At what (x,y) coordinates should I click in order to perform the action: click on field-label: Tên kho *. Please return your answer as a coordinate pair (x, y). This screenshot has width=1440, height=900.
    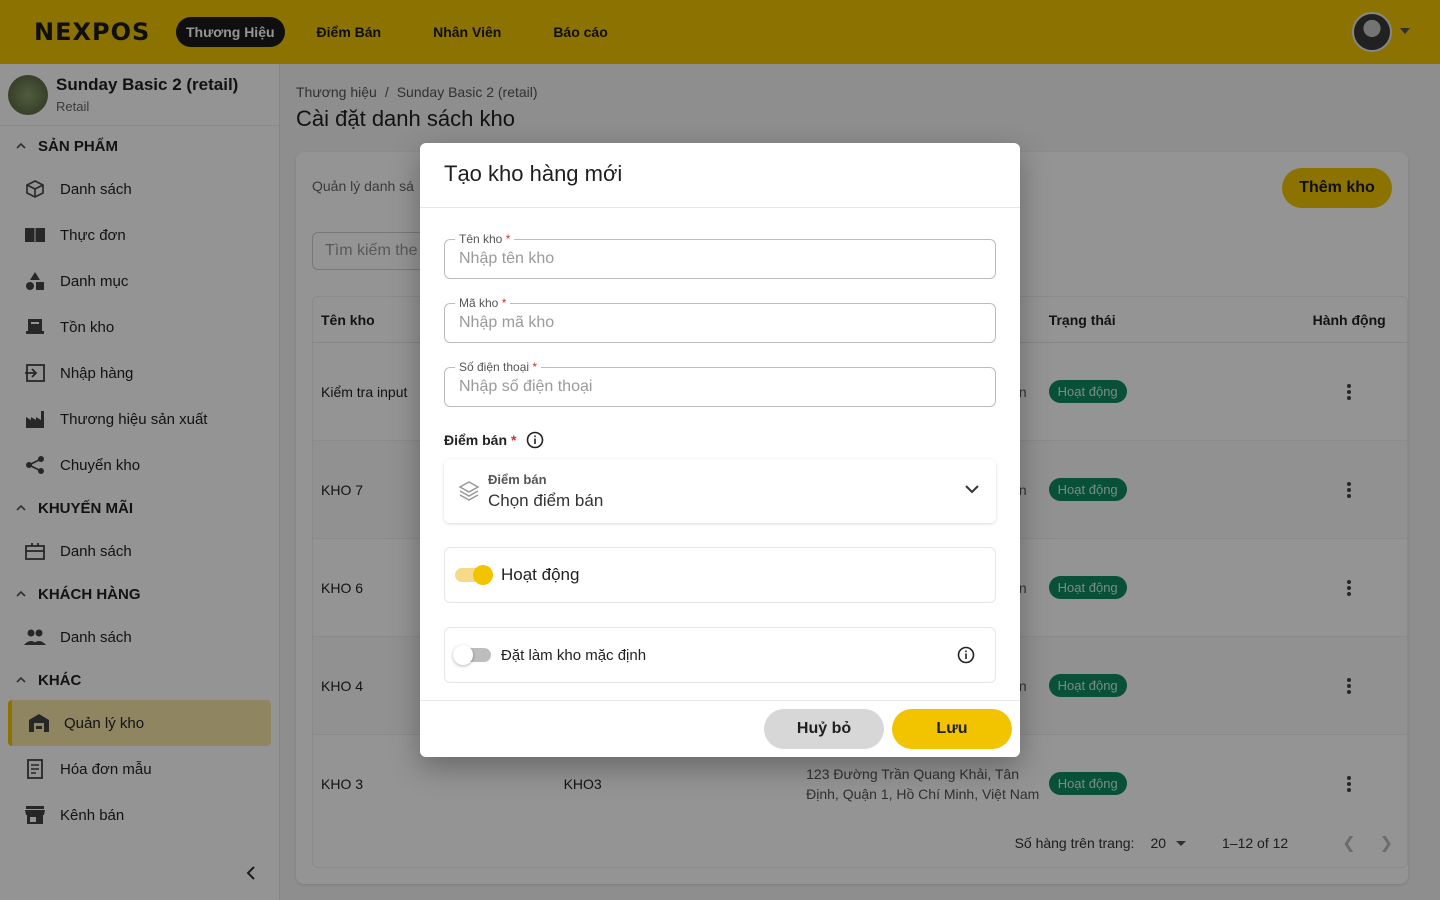
    Looking at the image, I should click on (485, 239).